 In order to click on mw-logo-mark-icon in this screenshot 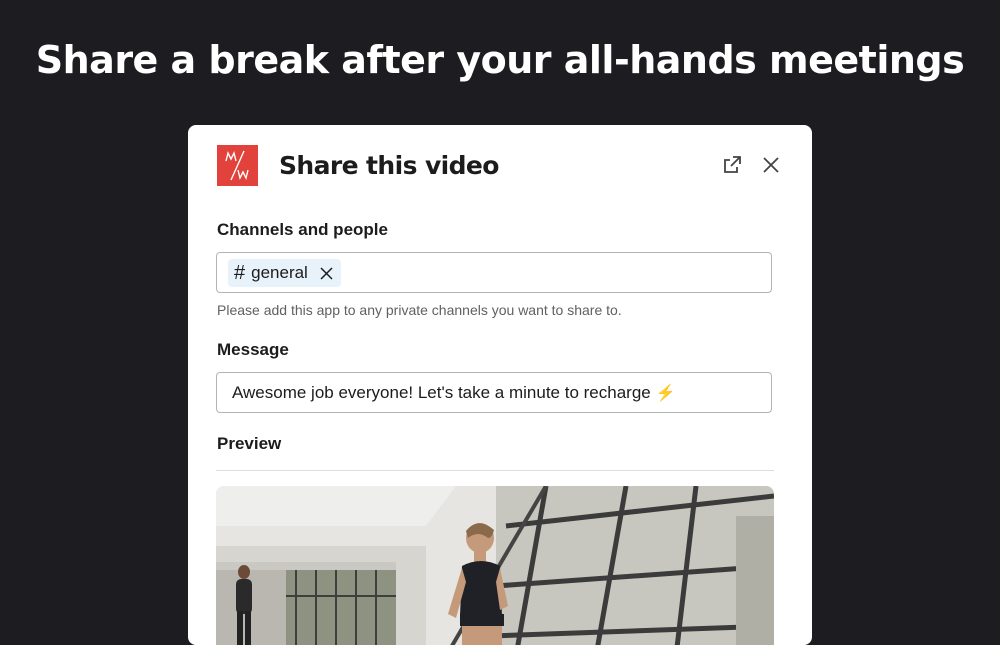, I will do `click(237, 165)`.